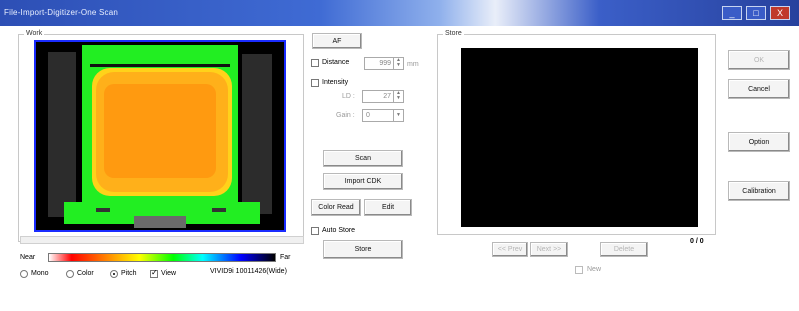 Image resolution: width=799 pixels, height=311 pixels. What do you see at coordinates (337, 41) in the screenshot?
I see `af-button: AF` at bounding box center [337, 41].